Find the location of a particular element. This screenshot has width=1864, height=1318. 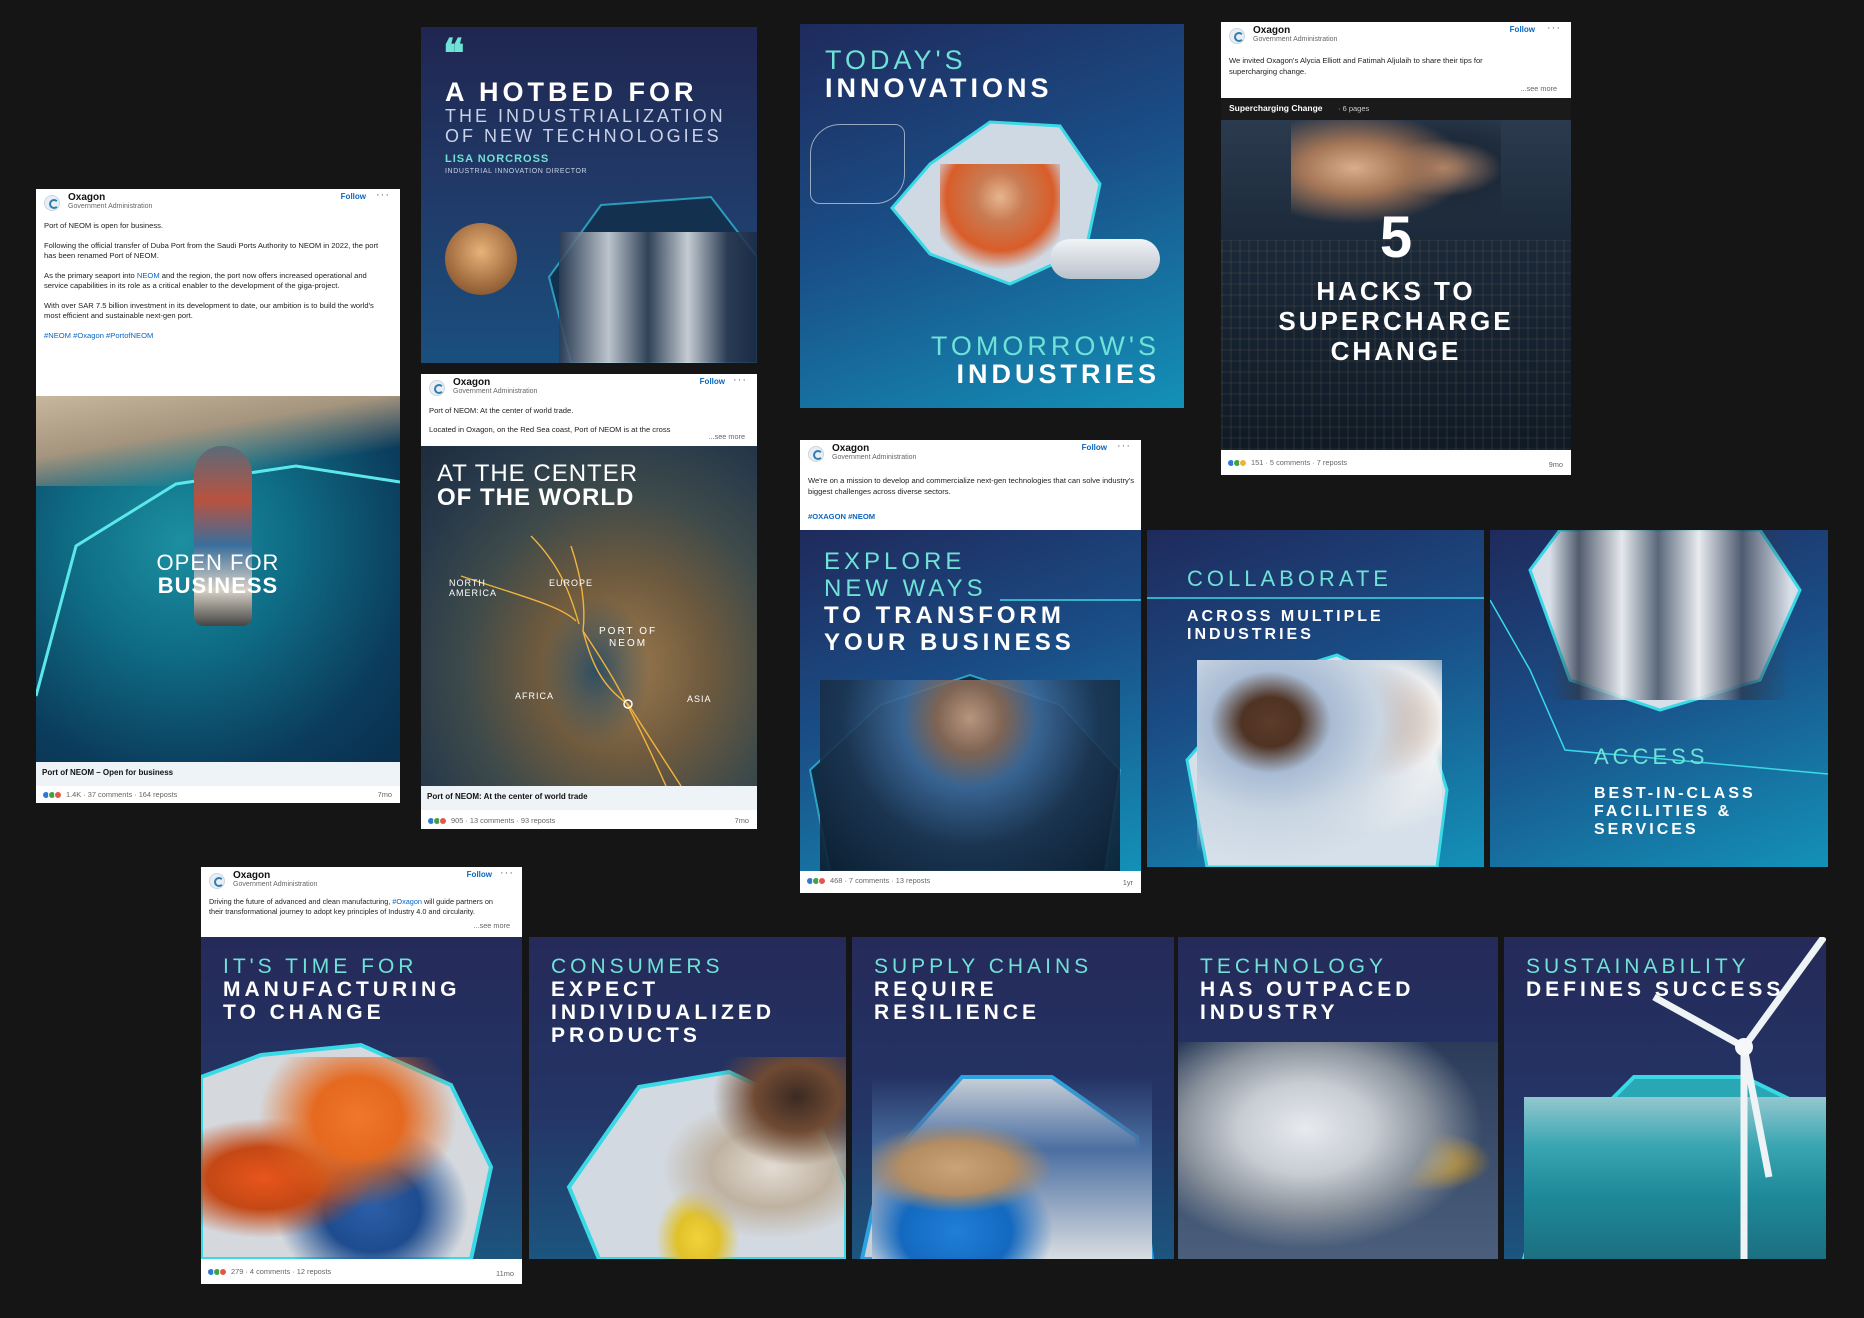

carousel-supply-chains: SUPPLY CHAINS REQUIRE RESILIENCE is located at coordinates (1013, 1098).